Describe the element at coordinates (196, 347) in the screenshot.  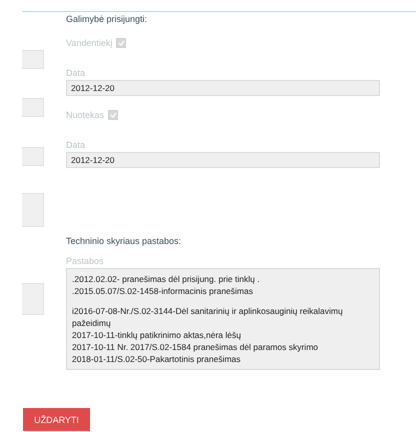
I see `note-line: 2017-10-11 Nr. 2017/S.02-1584 pranešimas dėl paramos skyrimo` at that location.